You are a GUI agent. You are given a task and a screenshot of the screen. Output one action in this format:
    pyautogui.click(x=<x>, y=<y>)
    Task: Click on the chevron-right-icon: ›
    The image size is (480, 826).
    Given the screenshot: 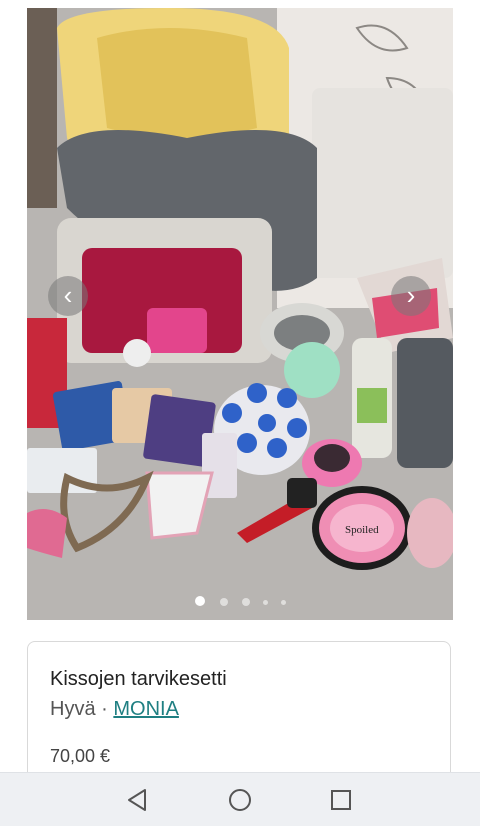 What is the action you would take?
    pyautogui.click(x=411, y=295)
    